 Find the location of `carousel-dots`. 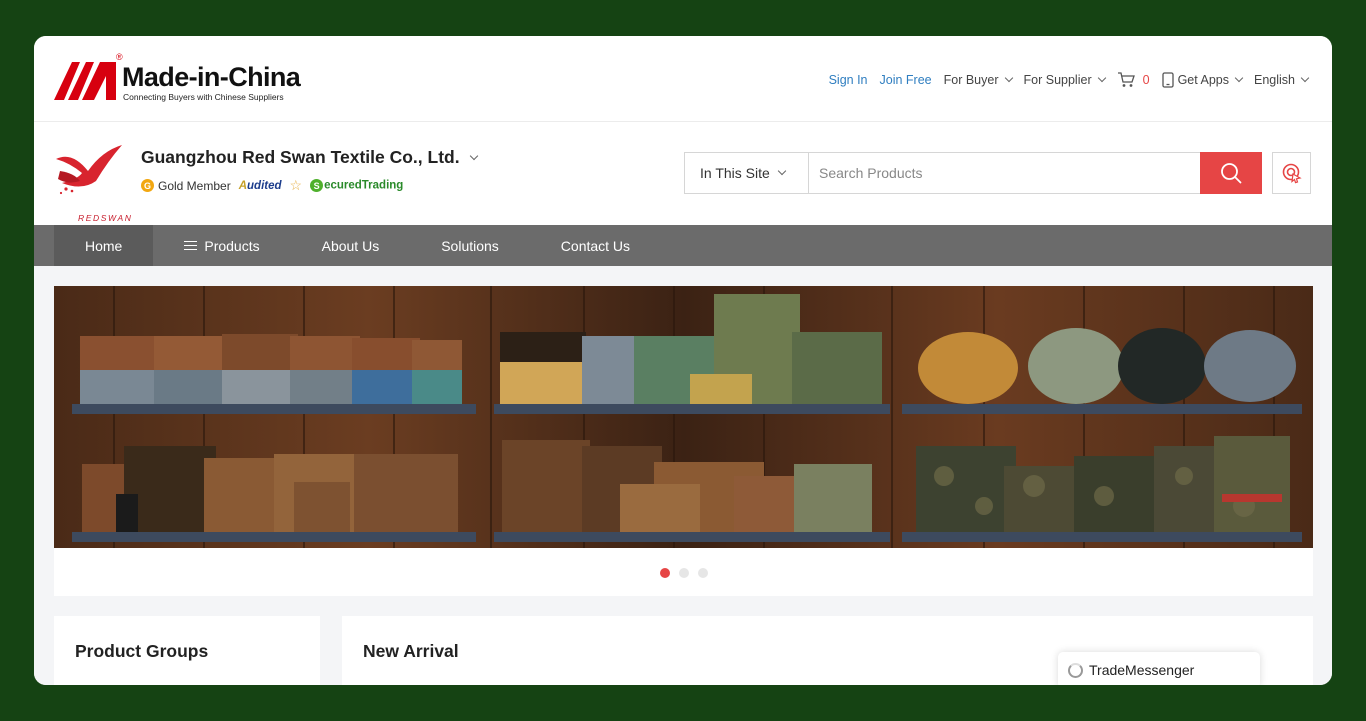

carousel-dots is located at coordinates (683, 573).